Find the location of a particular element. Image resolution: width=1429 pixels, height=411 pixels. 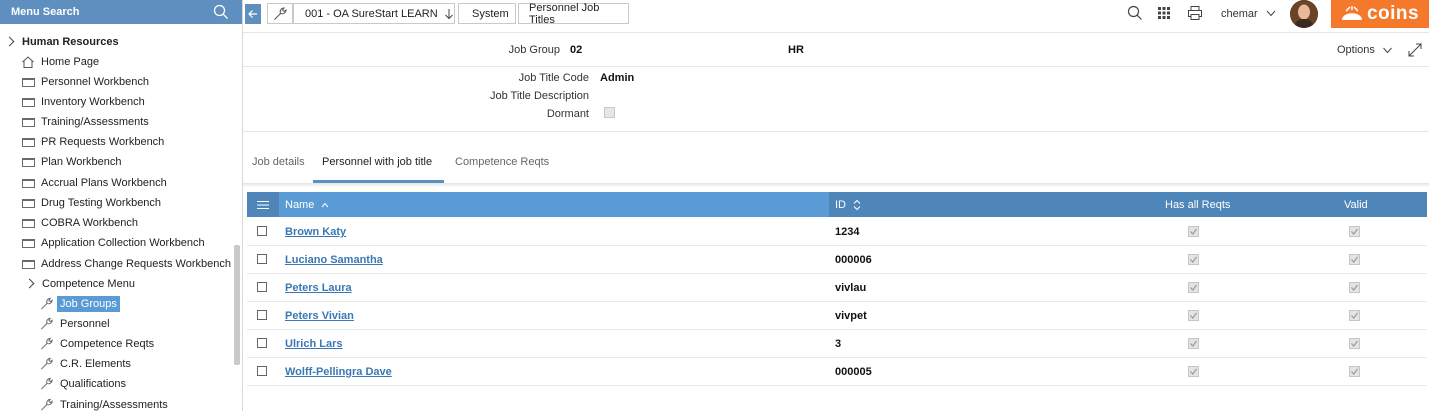

table-row: Luciano Samantha 000006 is located at coordinates (837, 260).